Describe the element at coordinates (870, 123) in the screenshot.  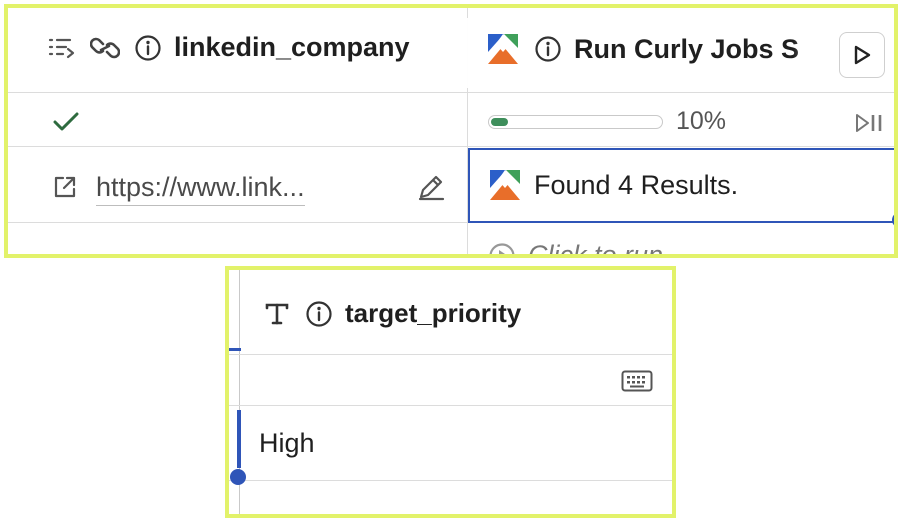
I see `play-pause-icon` at that location.